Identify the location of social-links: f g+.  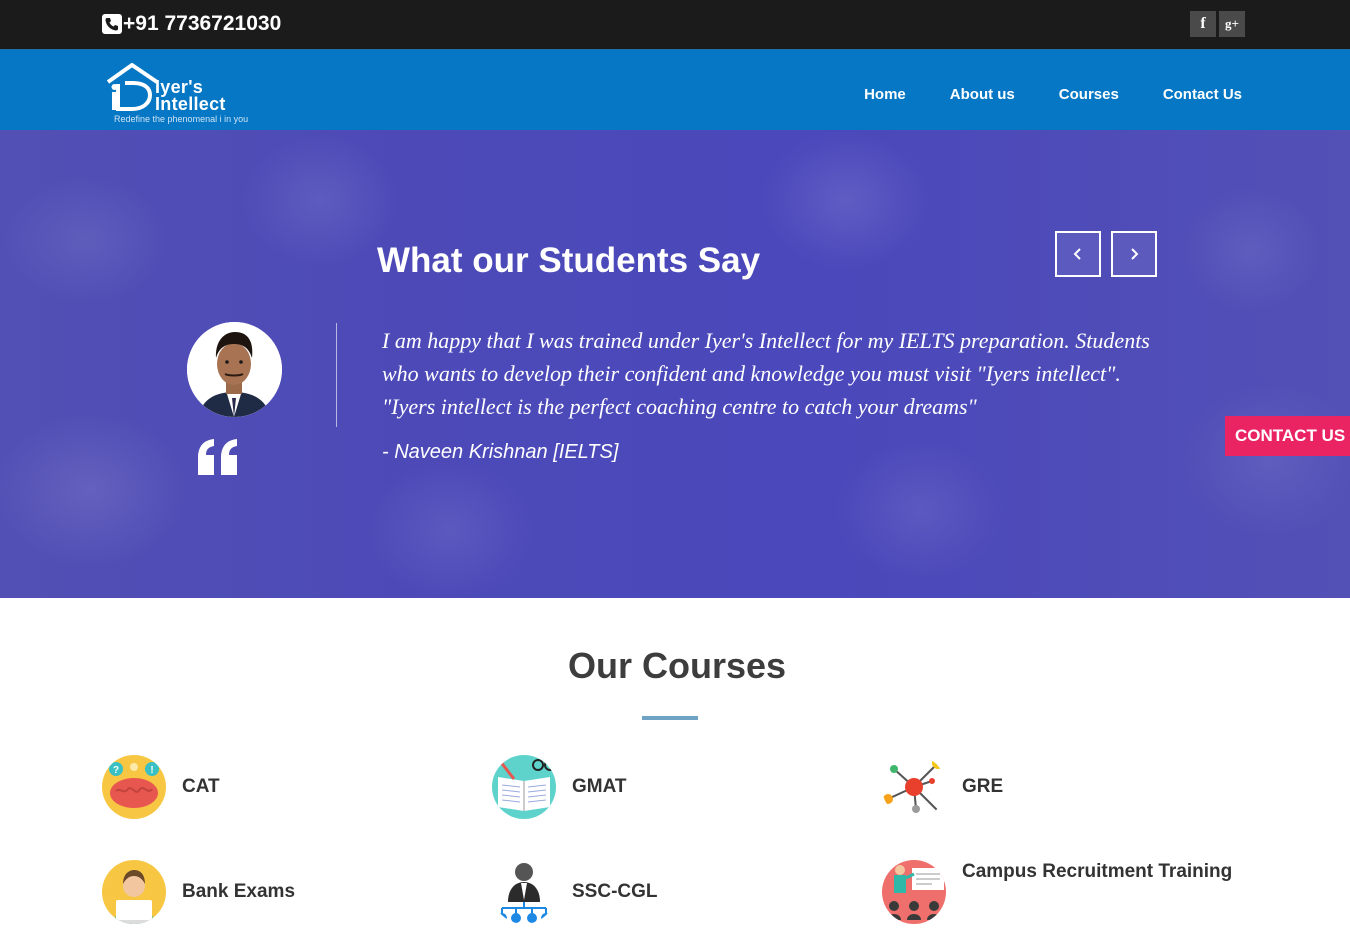
(1216, 24).